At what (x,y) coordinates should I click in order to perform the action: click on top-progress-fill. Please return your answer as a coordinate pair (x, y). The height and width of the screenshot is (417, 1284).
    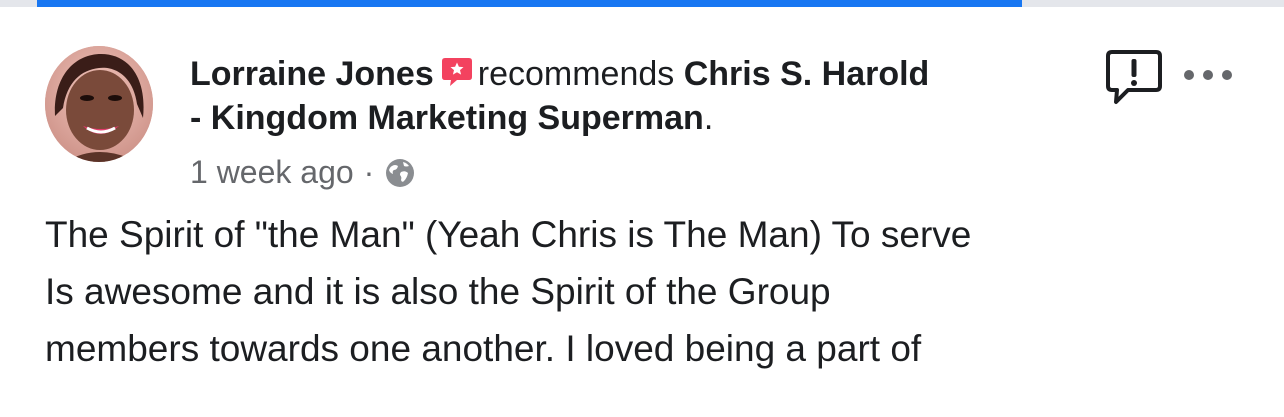
    Looking at the image, I should click on (529, 3).